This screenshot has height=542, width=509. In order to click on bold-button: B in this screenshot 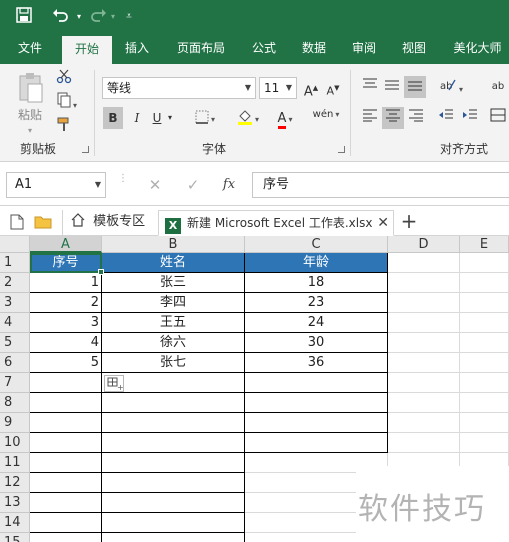, I will do `click(113, 118)`.